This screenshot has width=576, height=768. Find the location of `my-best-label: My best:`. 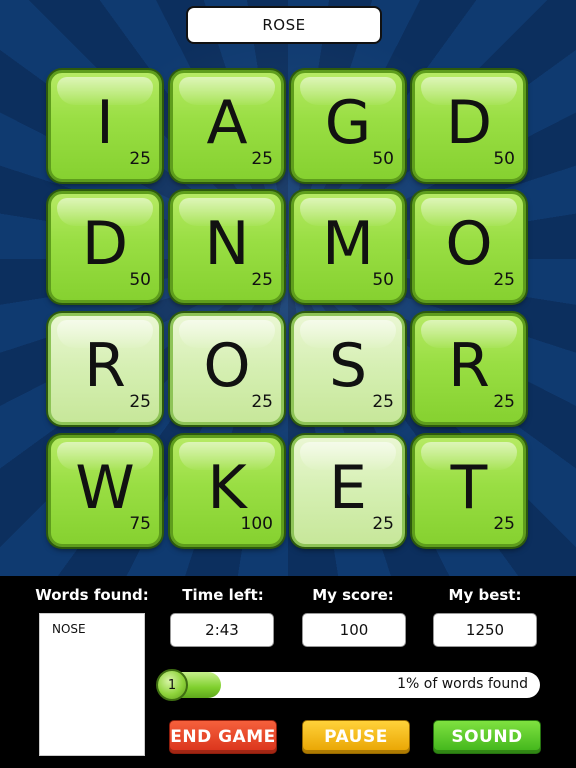

my-best-label: My best: is located at coordinates (485, 595).